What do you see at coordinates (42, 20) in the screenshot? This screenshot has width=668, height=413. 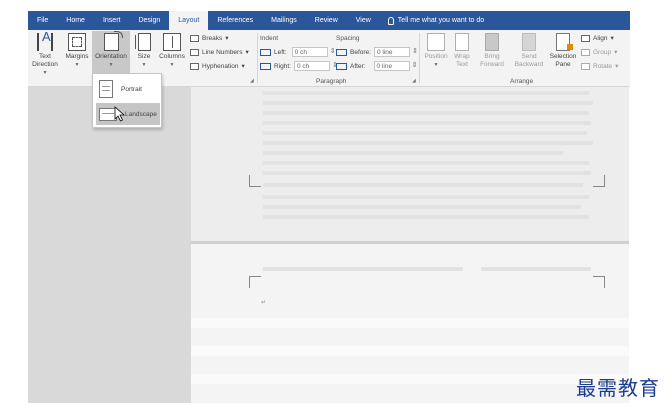 I see `tab-file: File` at bounding box center [42, 20].